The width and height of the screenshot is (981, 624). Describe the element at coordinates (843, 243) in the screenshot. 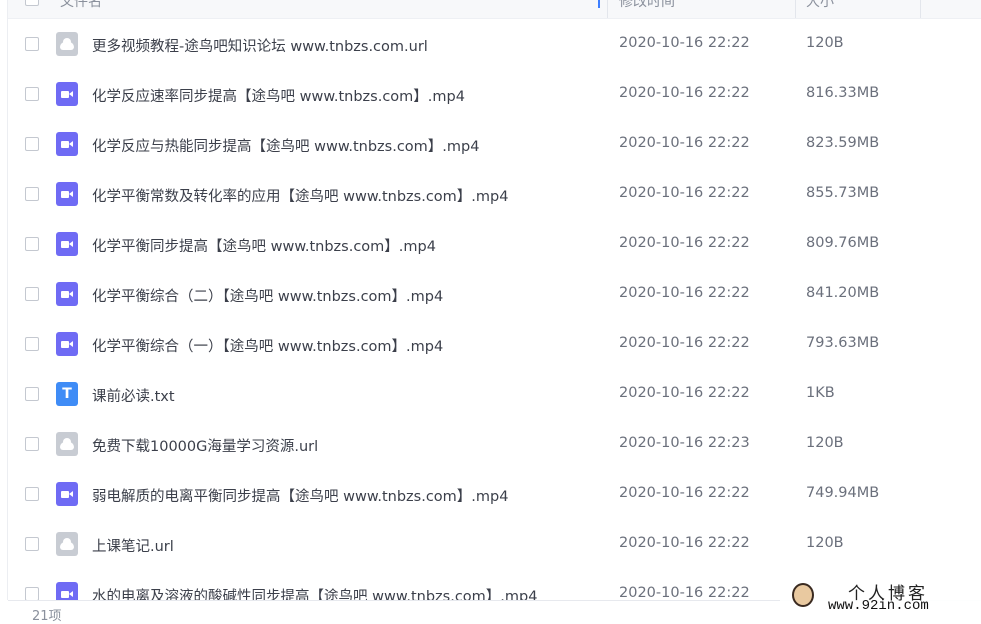

I see `file-size: 809.76MB` at that location.